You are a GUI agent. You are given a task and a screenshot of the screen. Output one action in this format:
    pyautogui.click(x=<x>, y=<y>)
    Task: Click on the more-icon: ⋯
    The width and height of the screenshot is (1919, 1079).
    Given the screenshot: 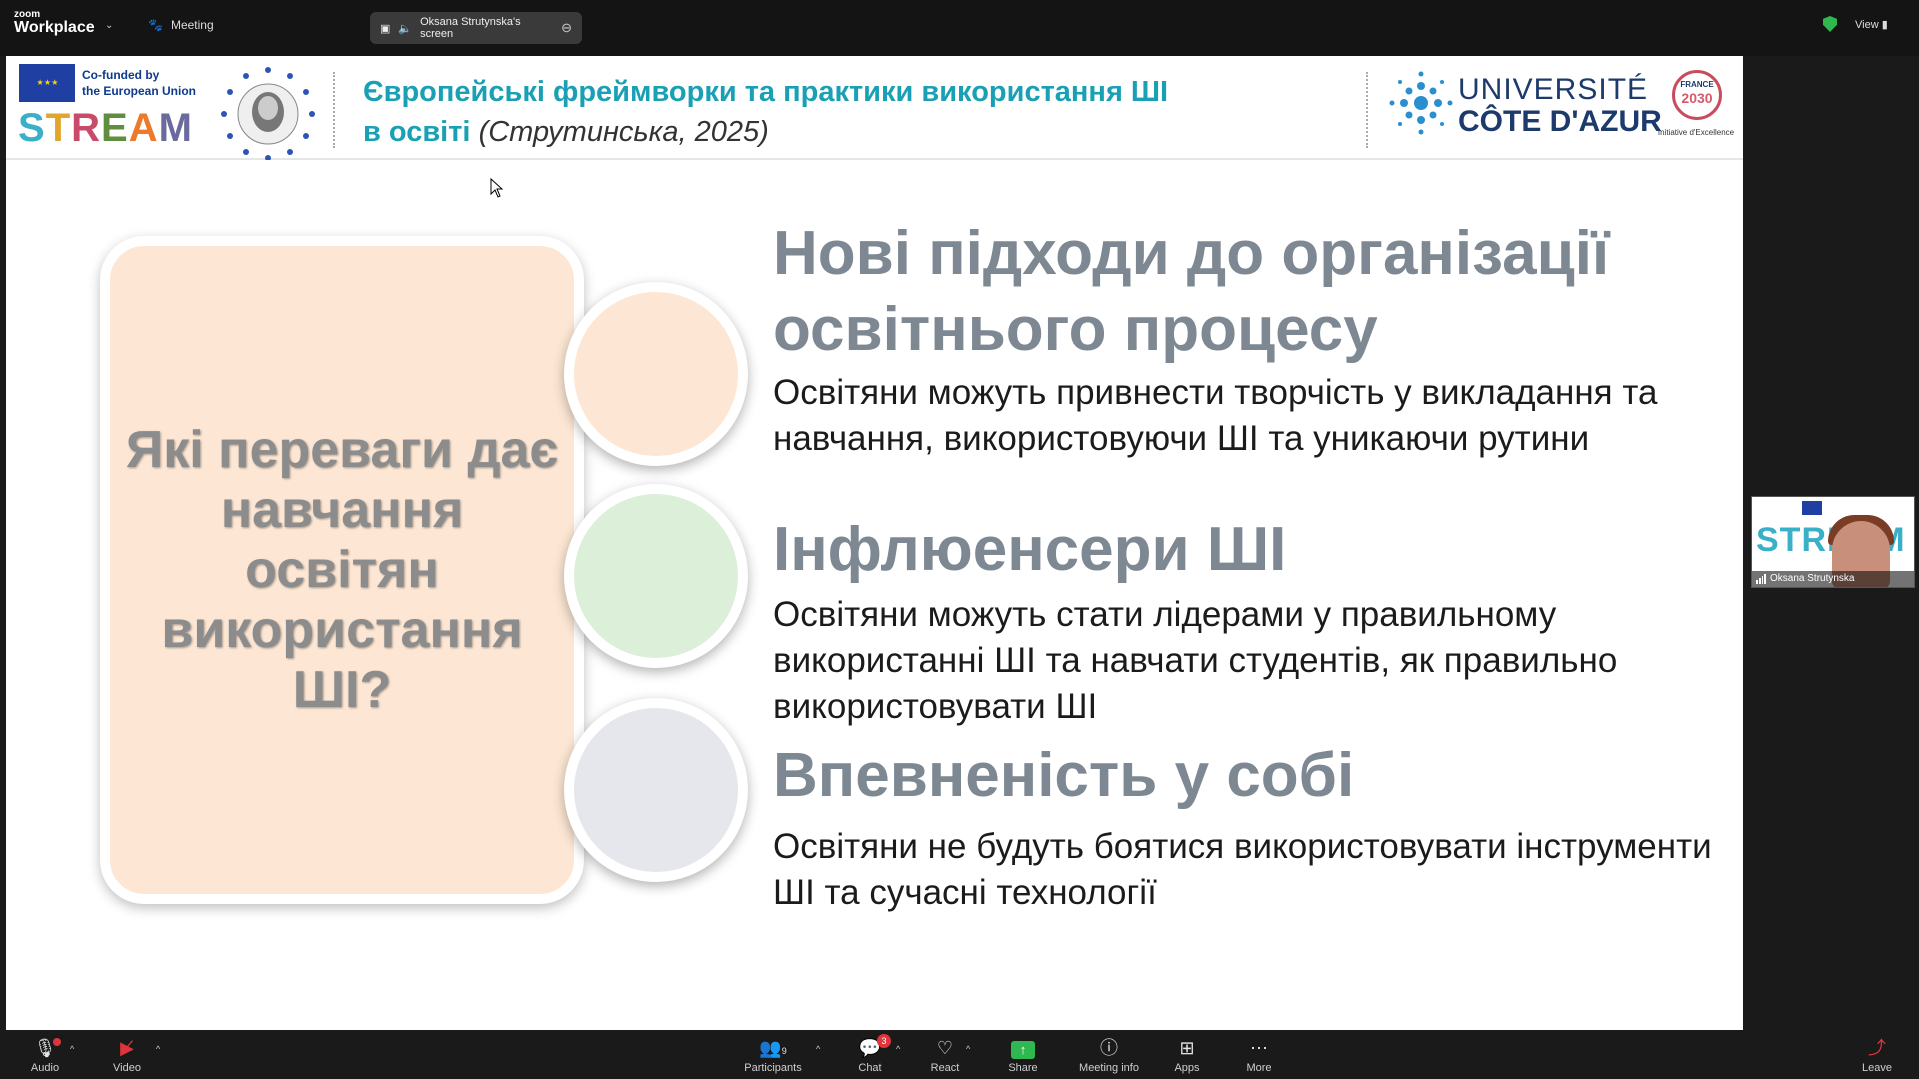 What is the action you would take?
    pyautogui.click(x=1259, y=1048)
    